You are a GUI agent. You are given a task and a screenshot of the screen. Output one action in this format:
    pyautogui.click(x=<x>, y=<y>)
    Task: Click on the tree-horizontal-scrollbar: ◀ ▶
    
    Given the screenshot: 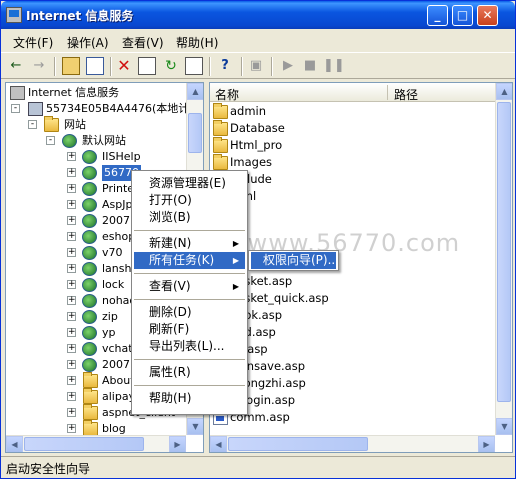 What is the action you would take?
    pyautogui.click(x=96, y=443)
    